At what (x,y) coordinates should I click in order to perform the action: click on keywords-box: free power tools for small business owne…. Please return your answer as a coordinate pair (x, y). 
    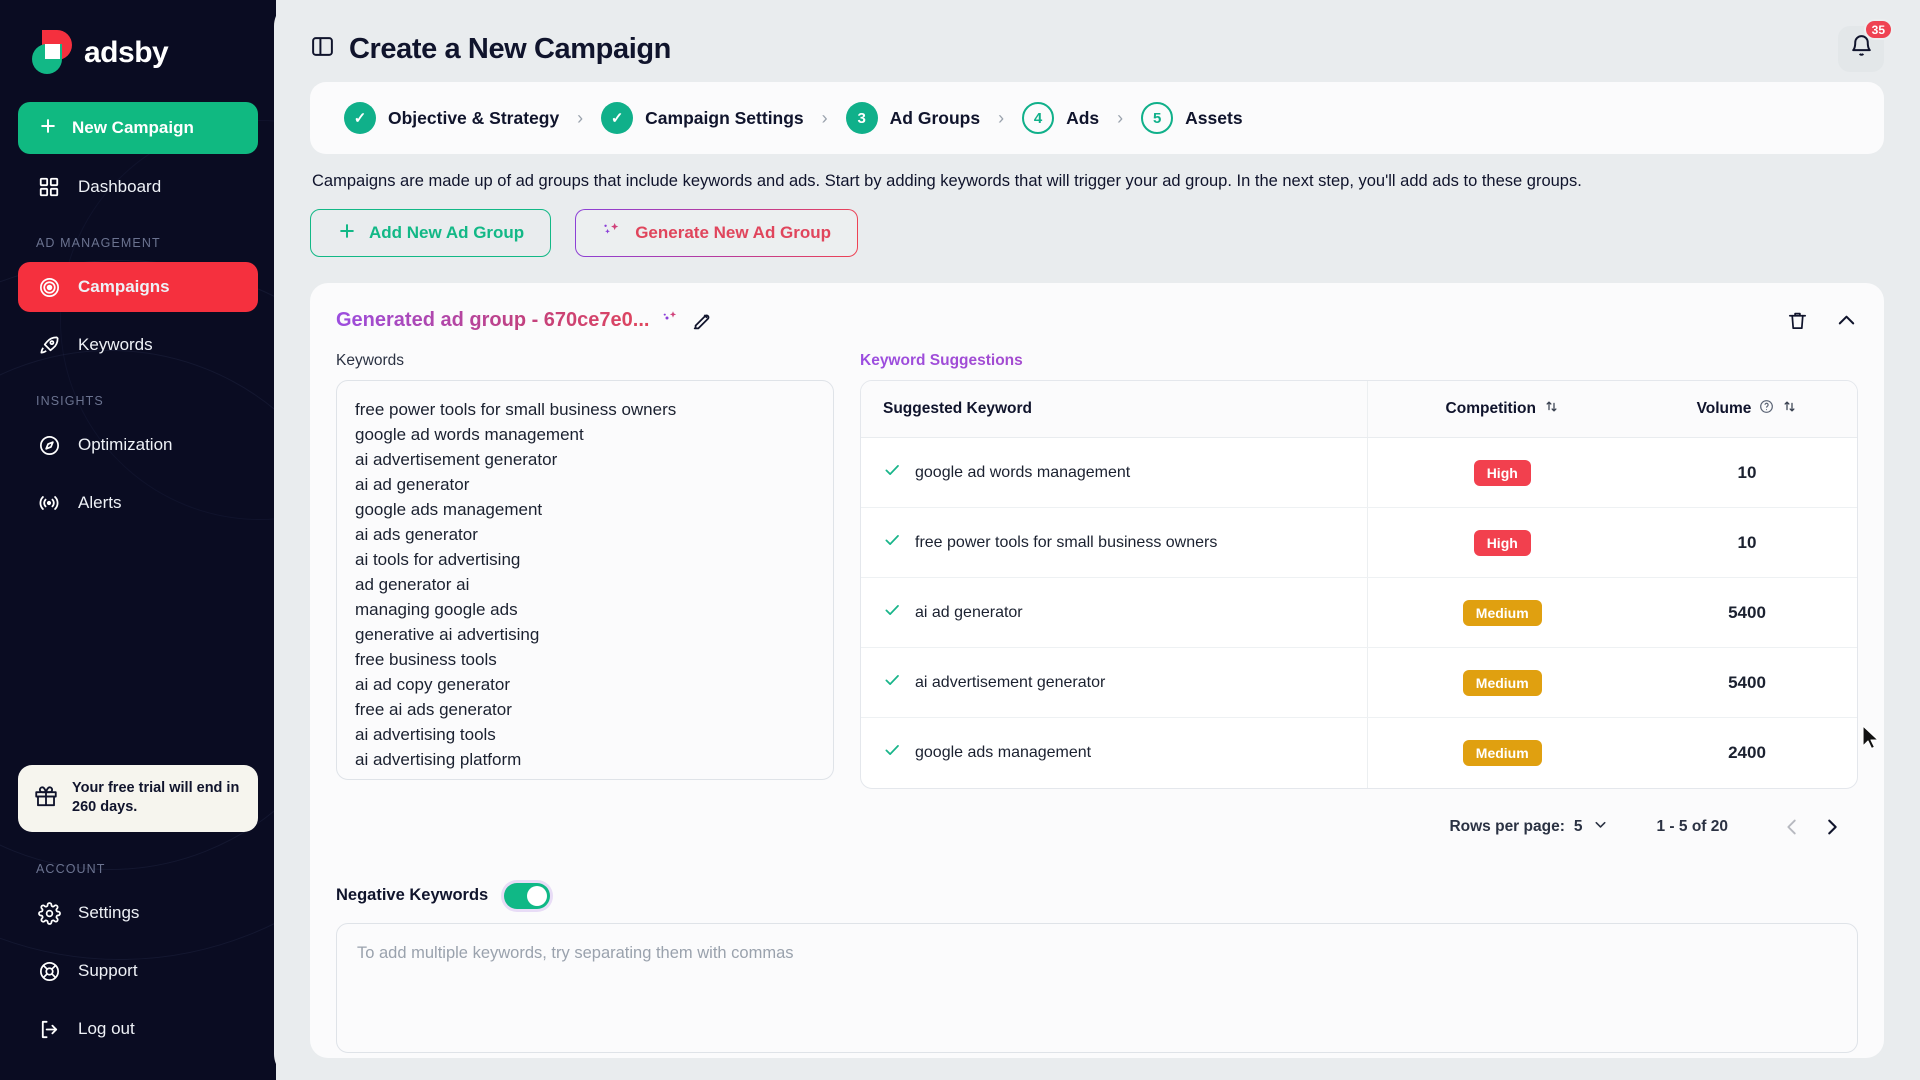
    Looking at the image, I should click on (585, 580).